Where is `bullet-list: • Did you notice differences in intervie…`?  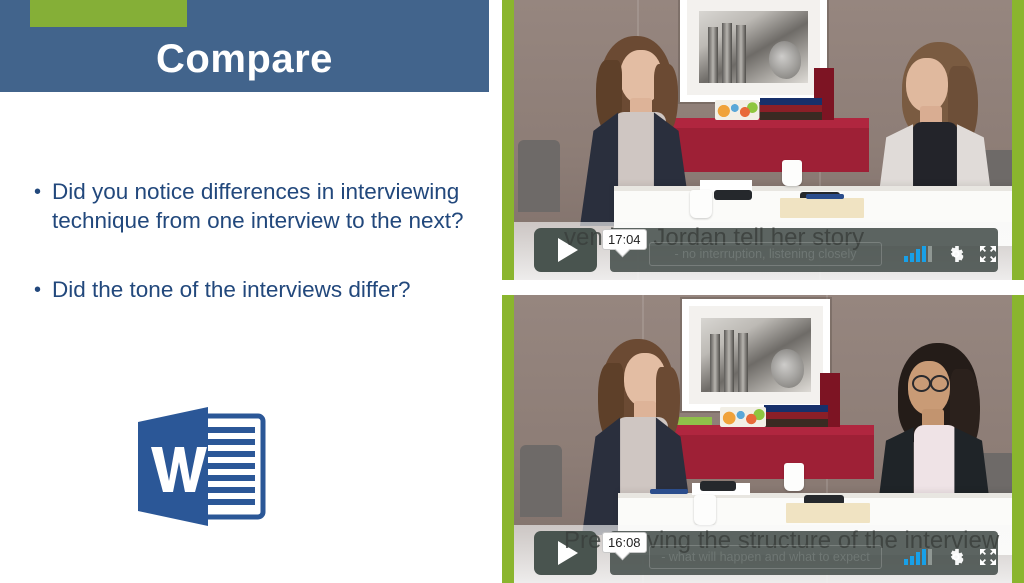
bullet-list: • Did you notice differences in intervie… is located at coordinates (249, 241).